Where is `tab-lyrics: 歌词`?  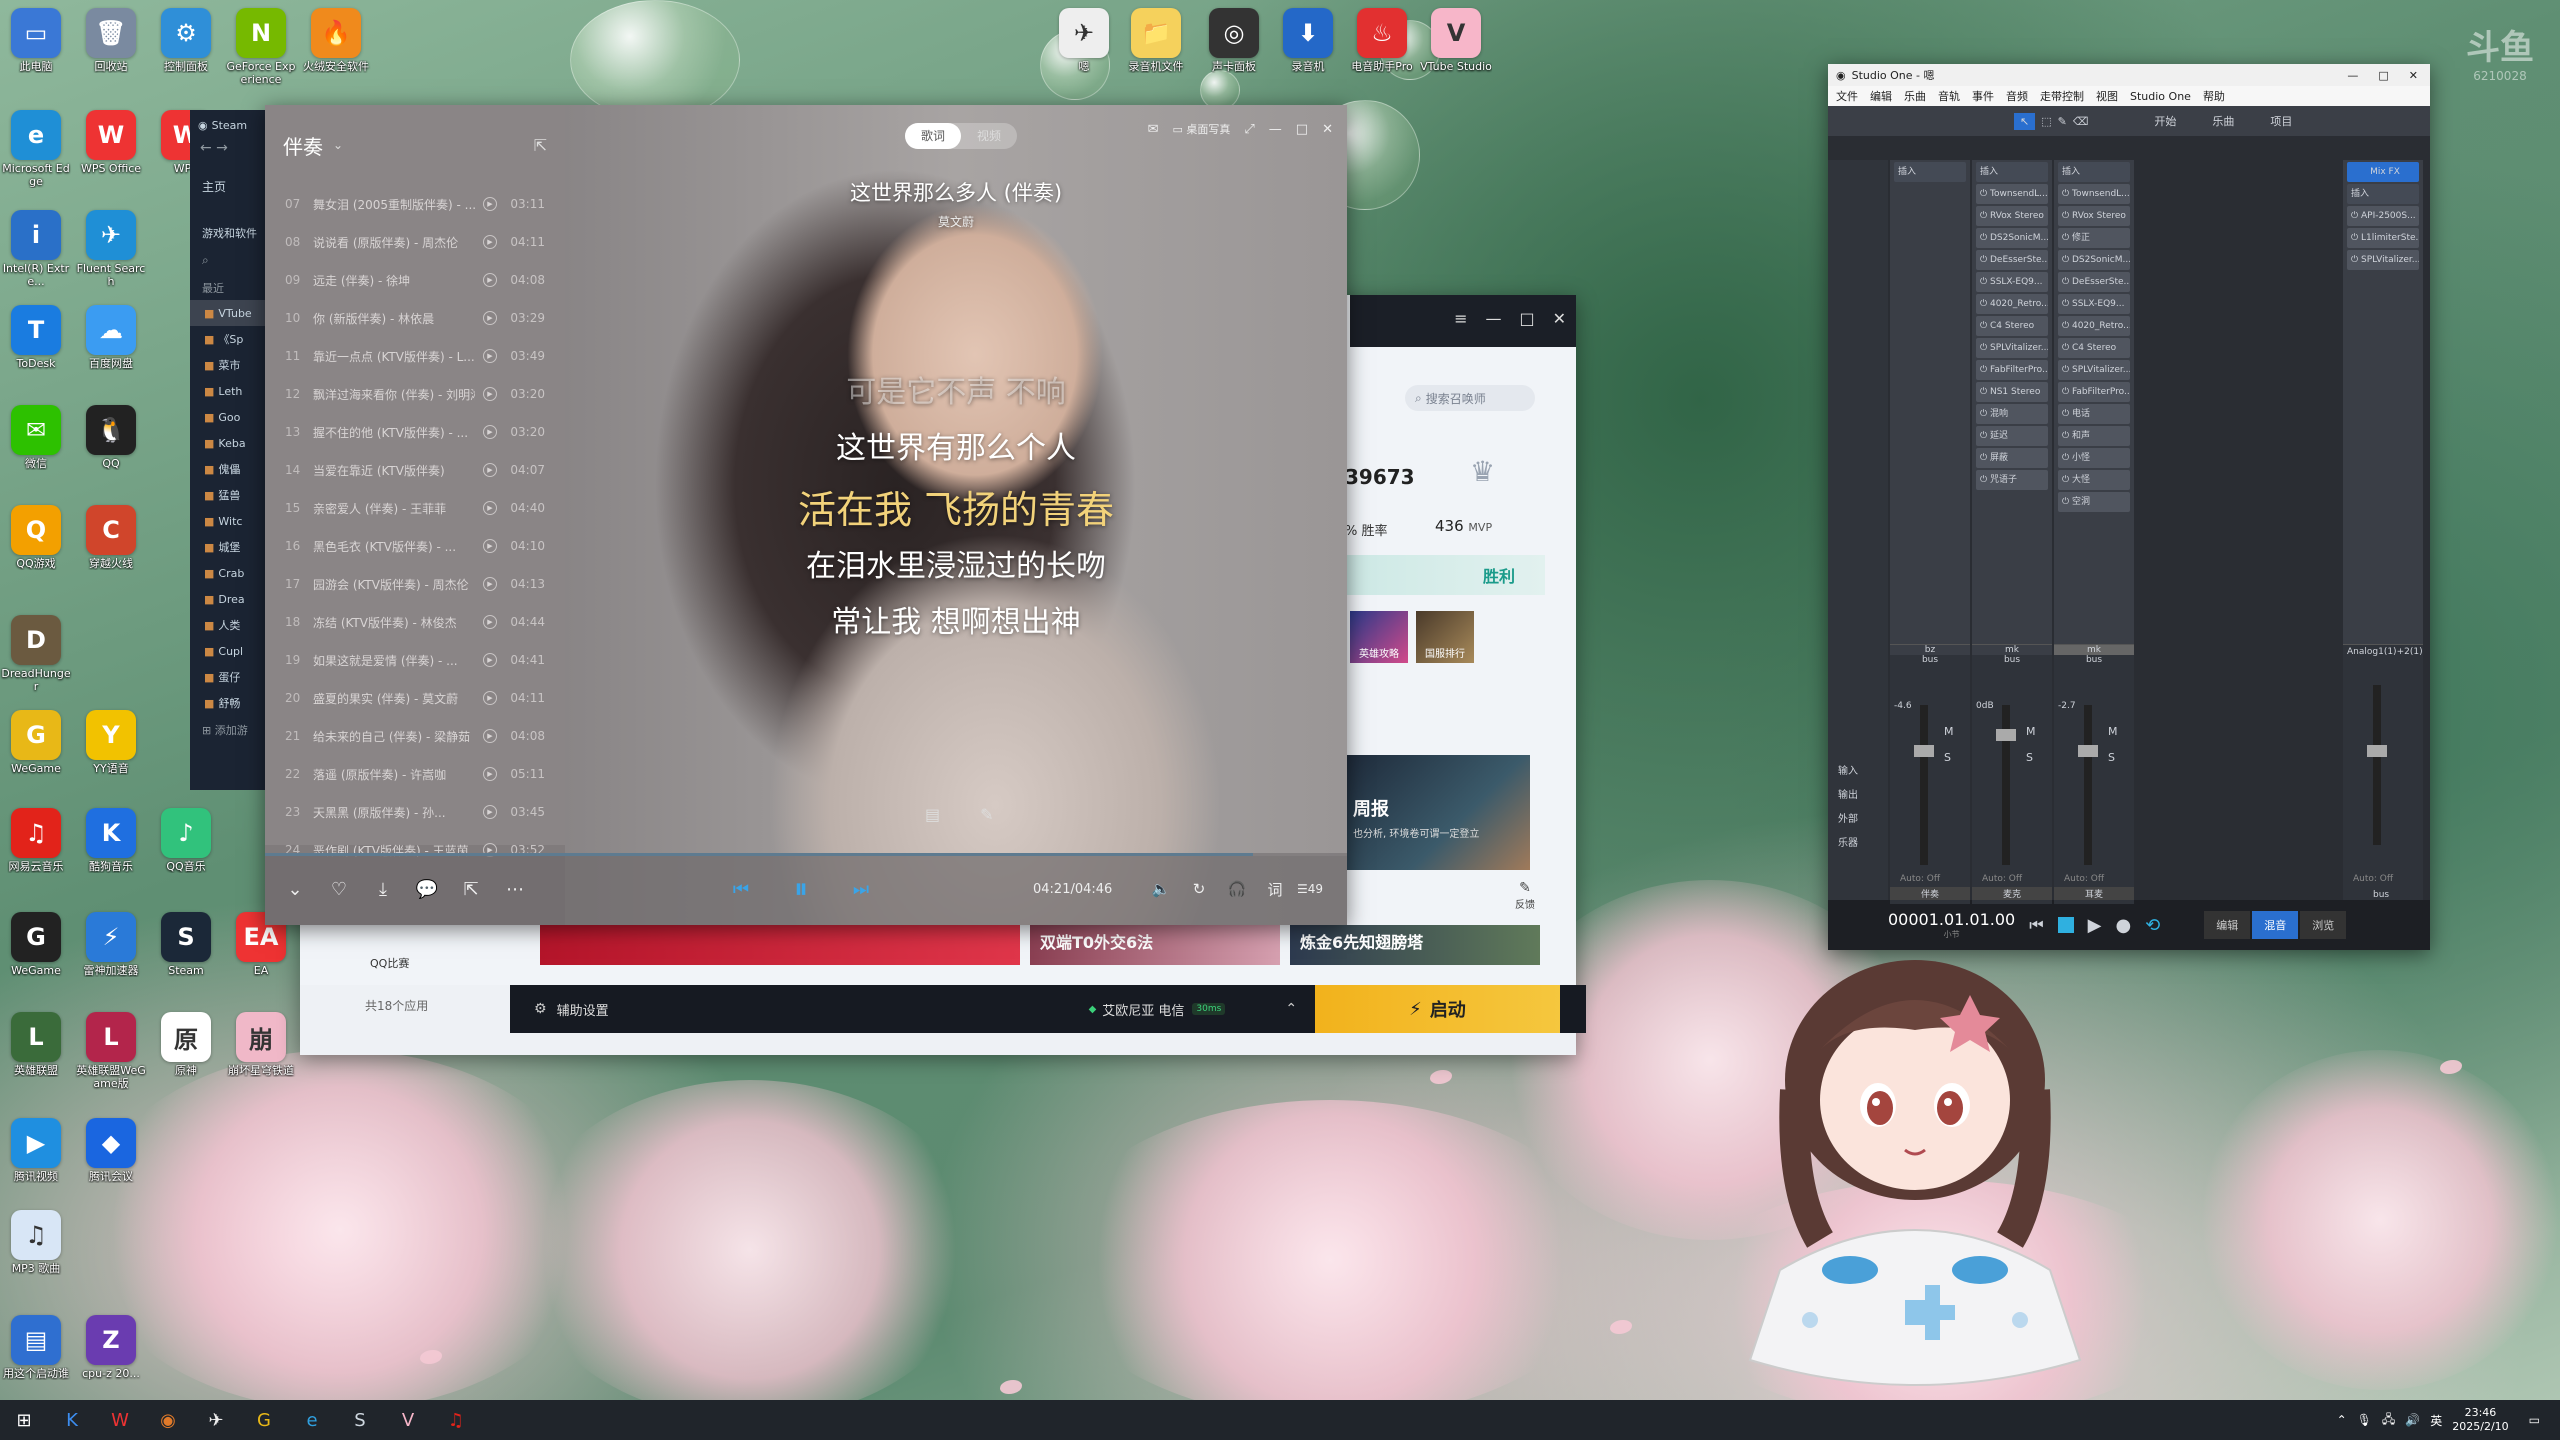
tab-lyrics: 歌词 is located at coordinates (933, 136).